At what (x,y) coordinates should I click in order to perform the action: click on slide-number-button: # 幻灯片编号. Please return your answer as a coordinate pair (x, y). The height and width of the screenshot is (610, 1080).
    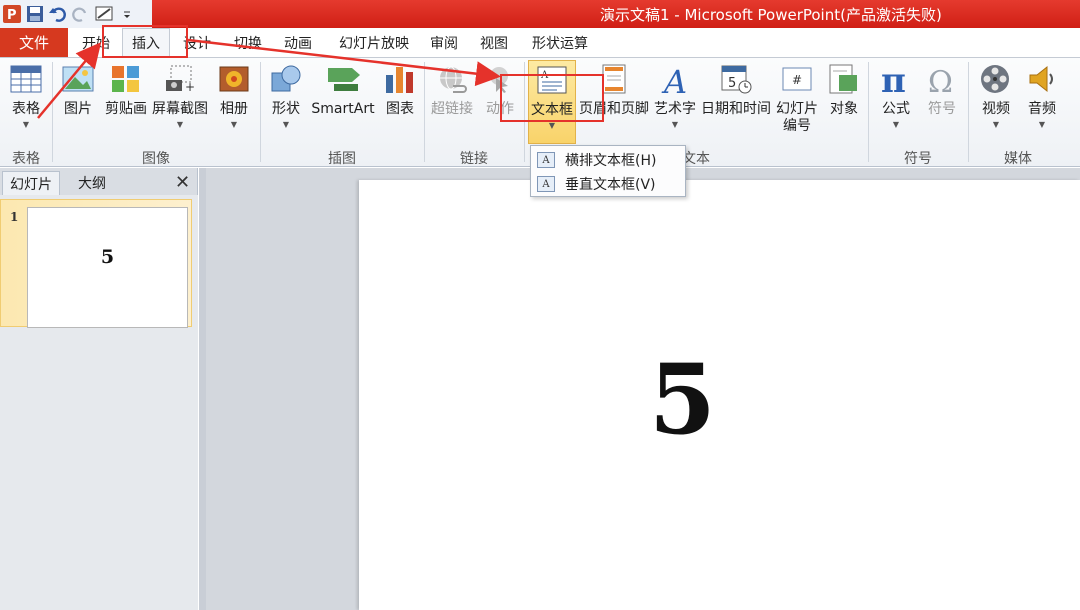
    Looking at the image, I should click on (797, 102).